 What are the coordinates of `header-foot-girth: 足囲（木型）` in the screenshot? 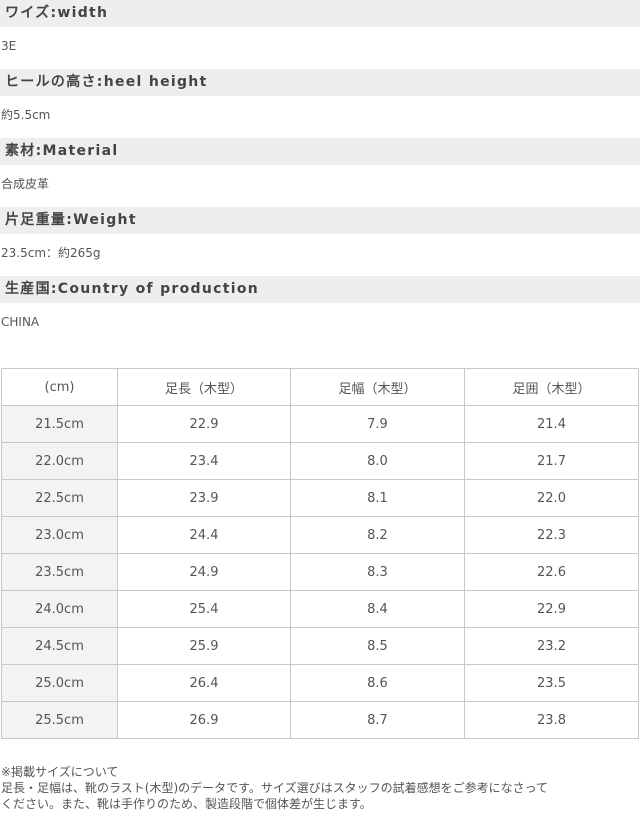 It's located at (551, 387).